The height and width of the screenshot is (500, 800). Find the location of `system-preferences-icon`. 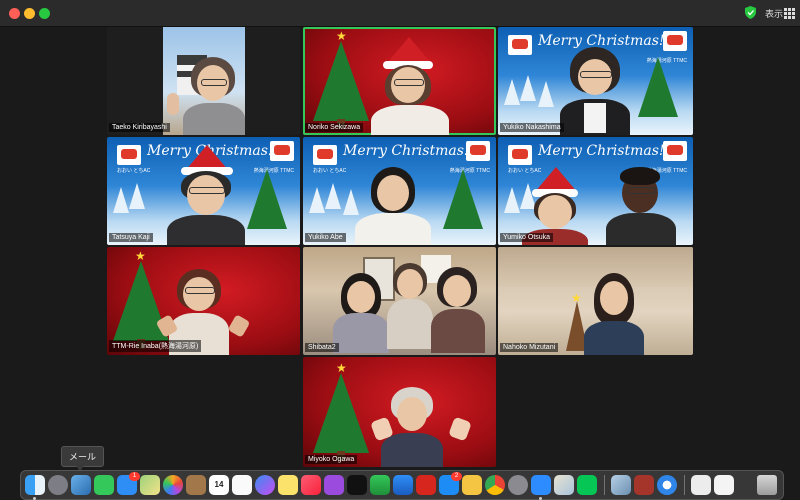

system-preferences-icon is located at coordinates (518, 485).